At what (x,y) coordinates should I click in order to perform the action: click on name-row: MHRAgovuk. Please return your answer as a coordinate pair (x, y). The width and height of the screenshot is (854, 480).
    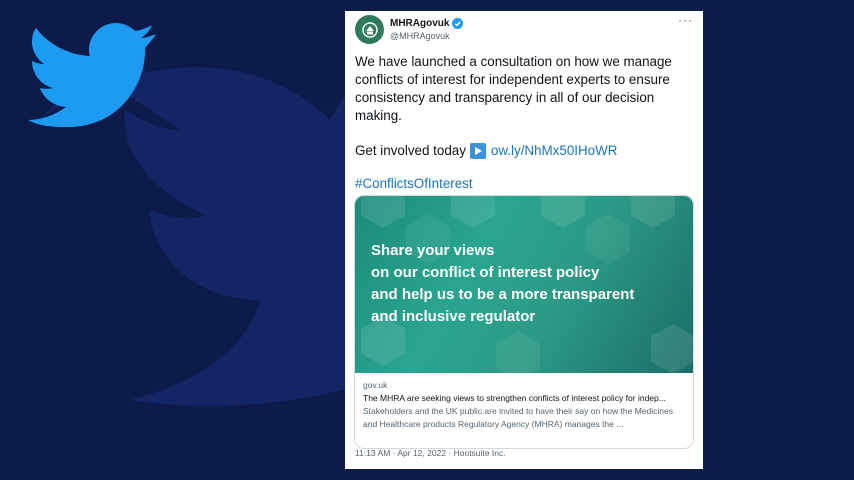
    Looking at the image, I should click on (427, 23).